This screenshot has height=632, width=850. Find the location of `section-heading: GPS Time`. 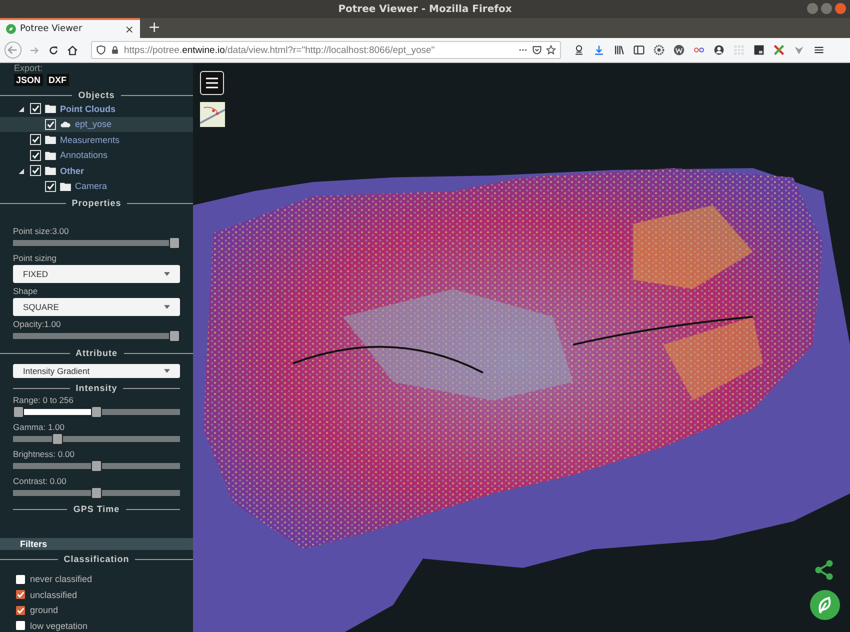

section-heading: GPS Time is located at coordinates (96, 509).